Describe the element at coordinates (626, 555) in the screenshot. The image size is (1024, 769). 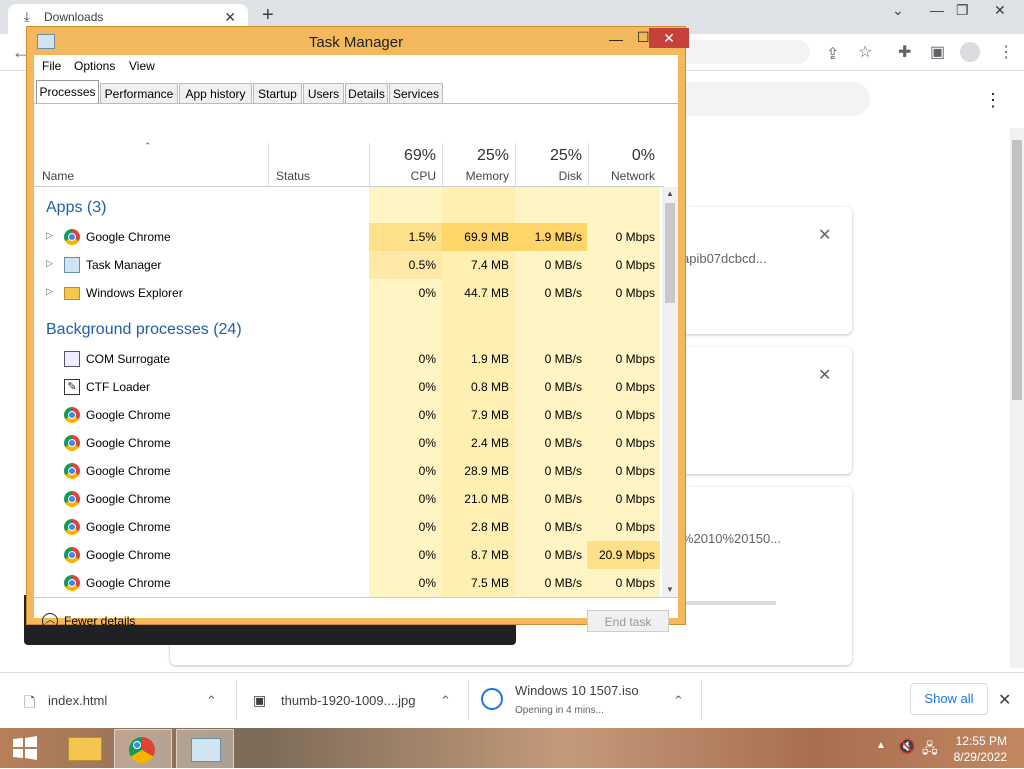
I see `process-network: 20.9 Mbps` at that location.